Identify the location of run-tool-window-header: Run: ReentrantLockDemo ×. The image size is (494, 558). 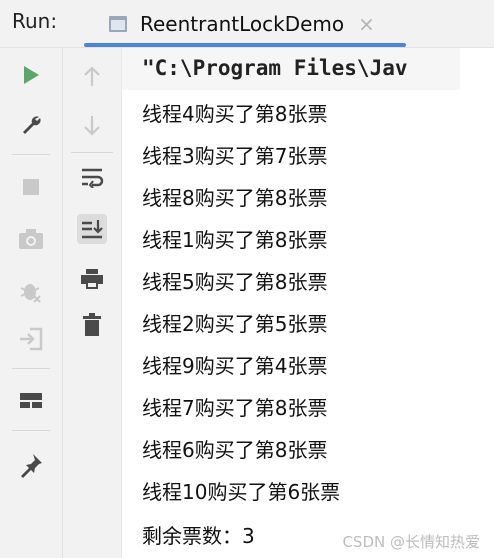
(247, 24).